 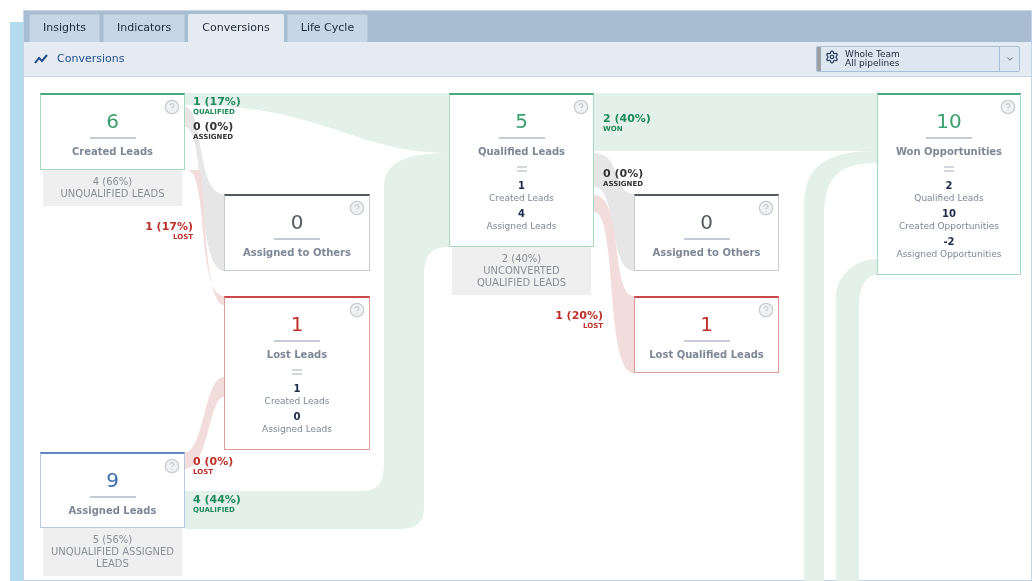 I want to click on node-value: 9, so click(x=112, y=480).